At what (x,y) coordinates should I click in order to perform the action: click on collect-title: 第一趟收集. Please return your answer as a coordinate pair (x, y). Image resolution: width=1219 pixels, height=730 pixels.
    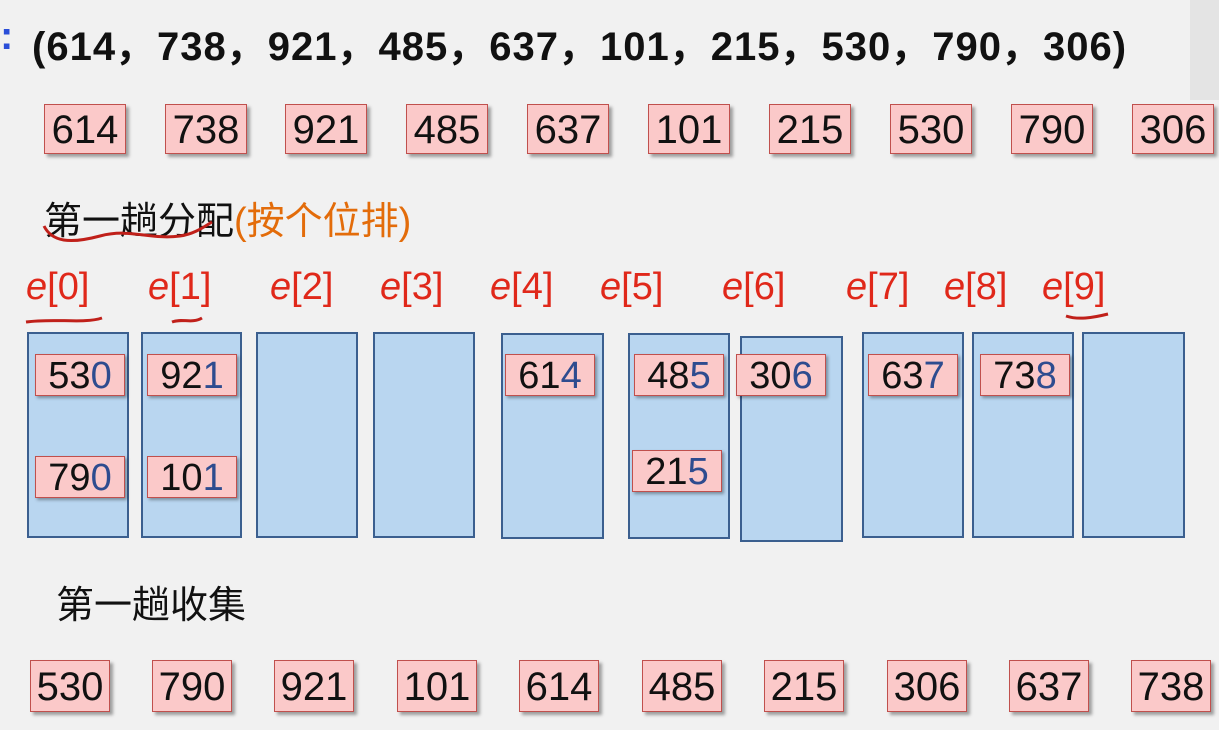
    Looking at the image, I should click on (151, 606).